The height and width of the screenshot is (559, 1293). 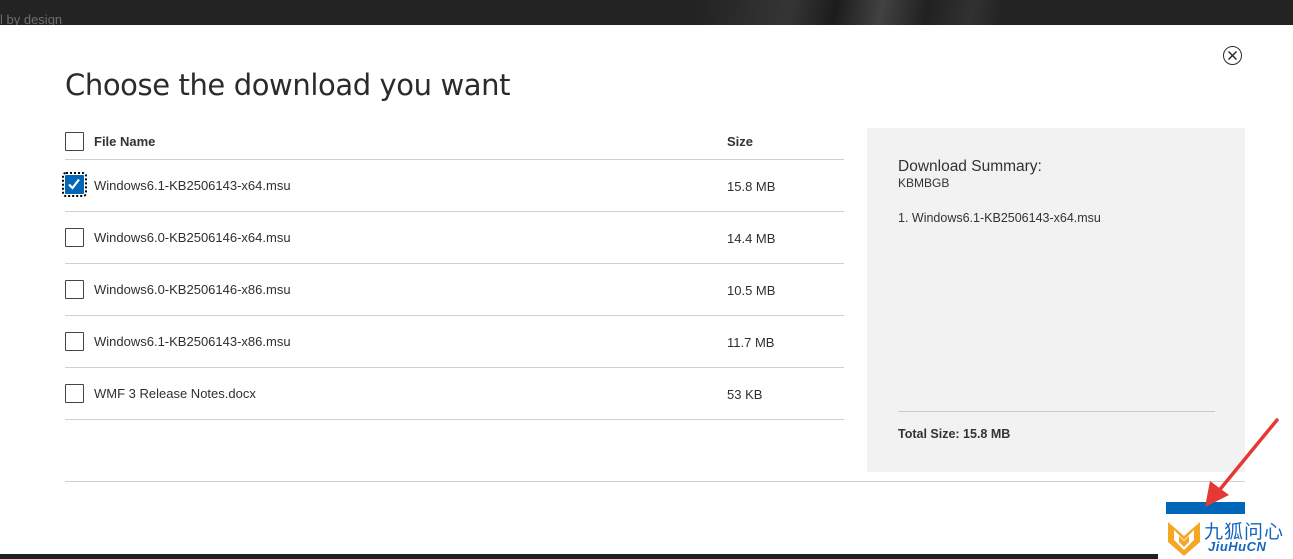 I want to click on annotation-arrow-icon, so click(x=1242, y=462).